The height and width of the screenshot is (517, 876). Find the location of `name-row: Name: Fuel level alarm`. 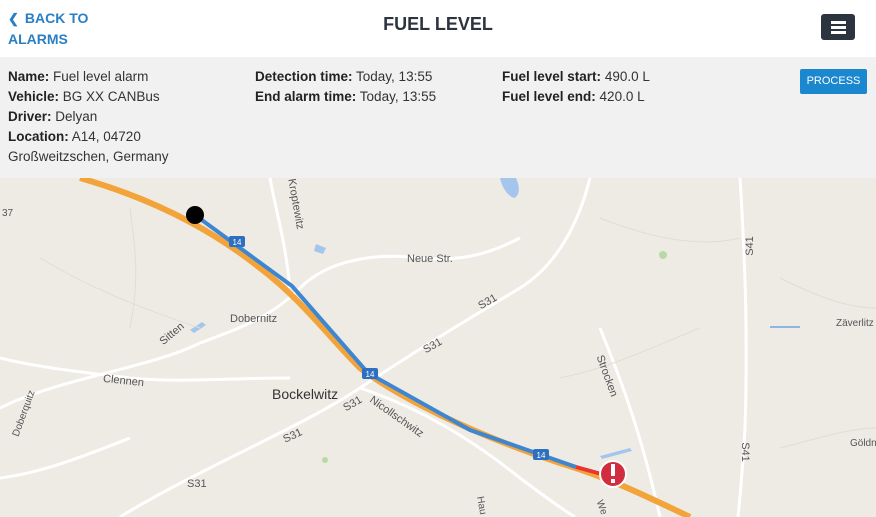

name-row: Name: Fuel level alarm is located at coordinates (78, 76).